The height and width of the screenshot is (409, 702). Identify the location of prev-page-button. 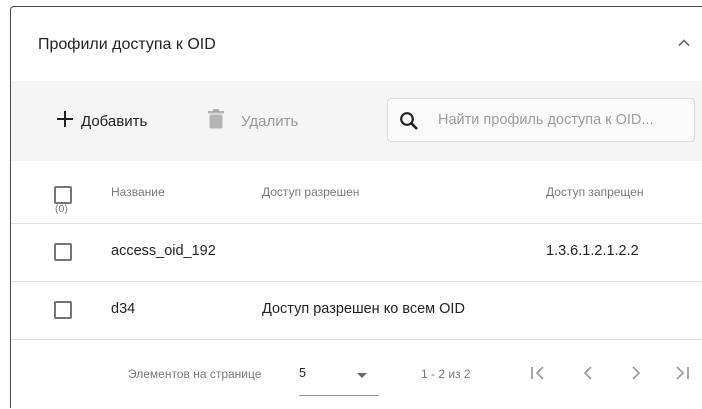
(588, 373).